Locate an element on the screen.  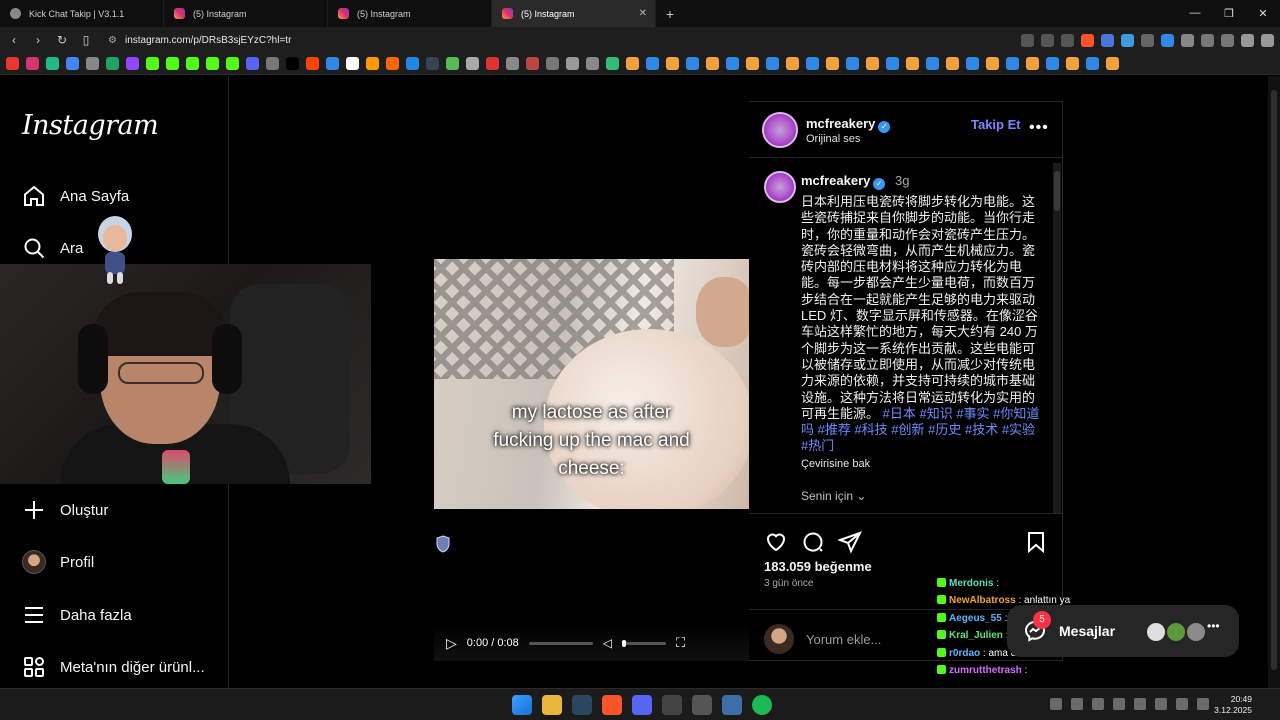
spotify-icon is located at coordinates (762, 705).